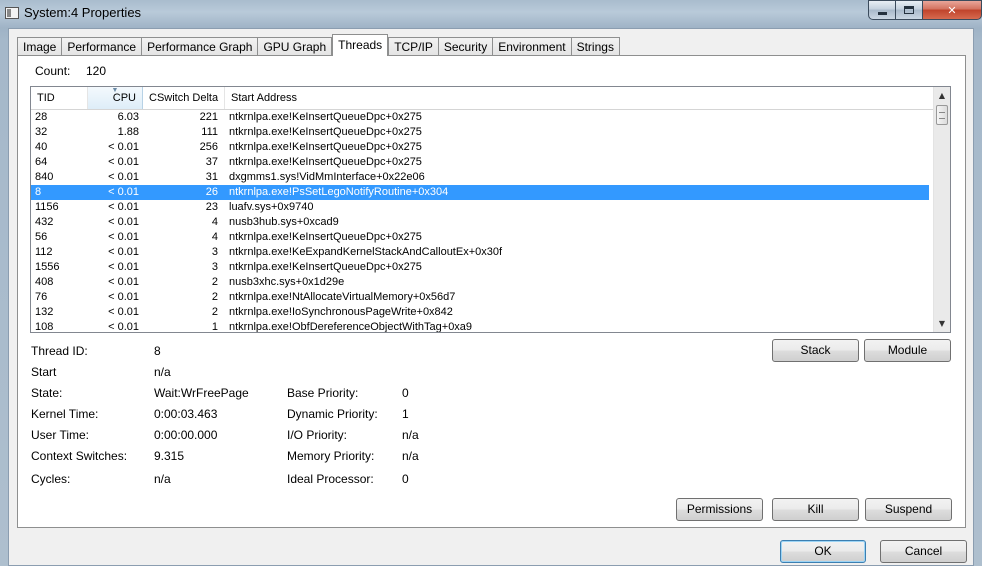 This screenshot has height=566, width=982. What do you see at coordinates (271, 207) in the screenshot?
I see `cell-start-address: luafv.sys+0x9740` at bounding box center [271, 207].